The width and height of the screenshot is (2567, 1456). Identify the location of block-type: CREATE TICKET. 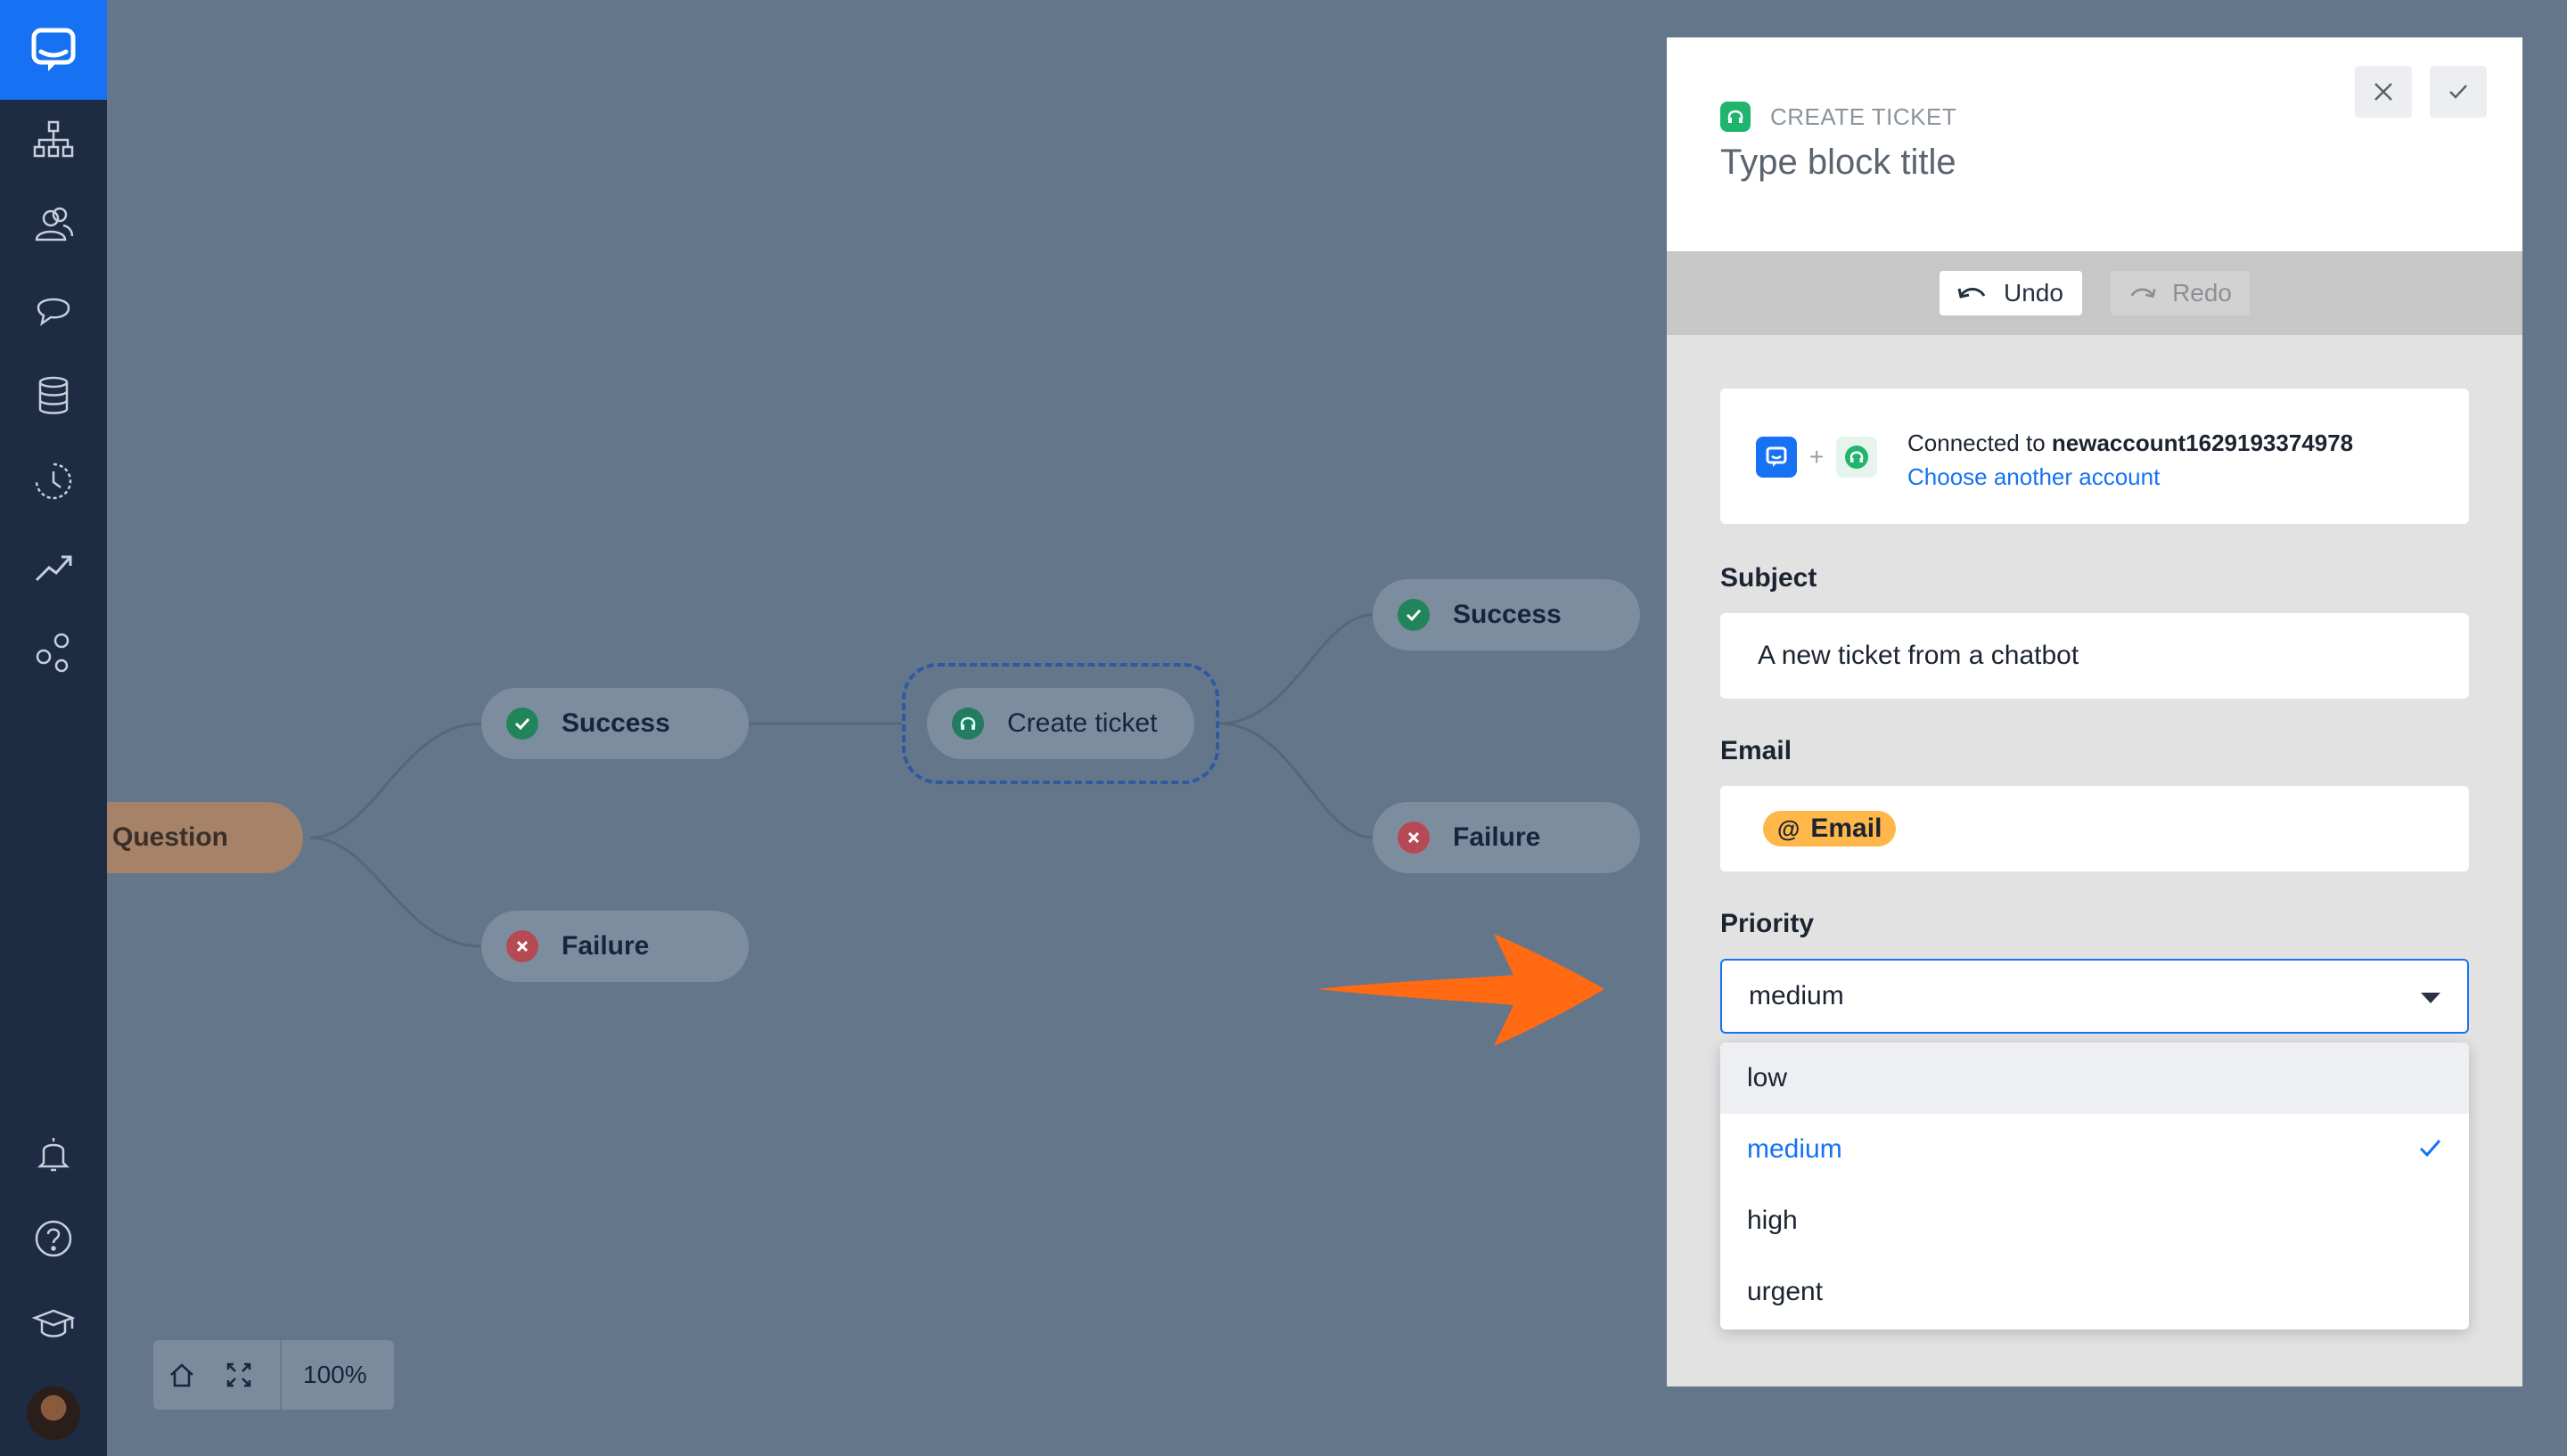
(1838, 117).